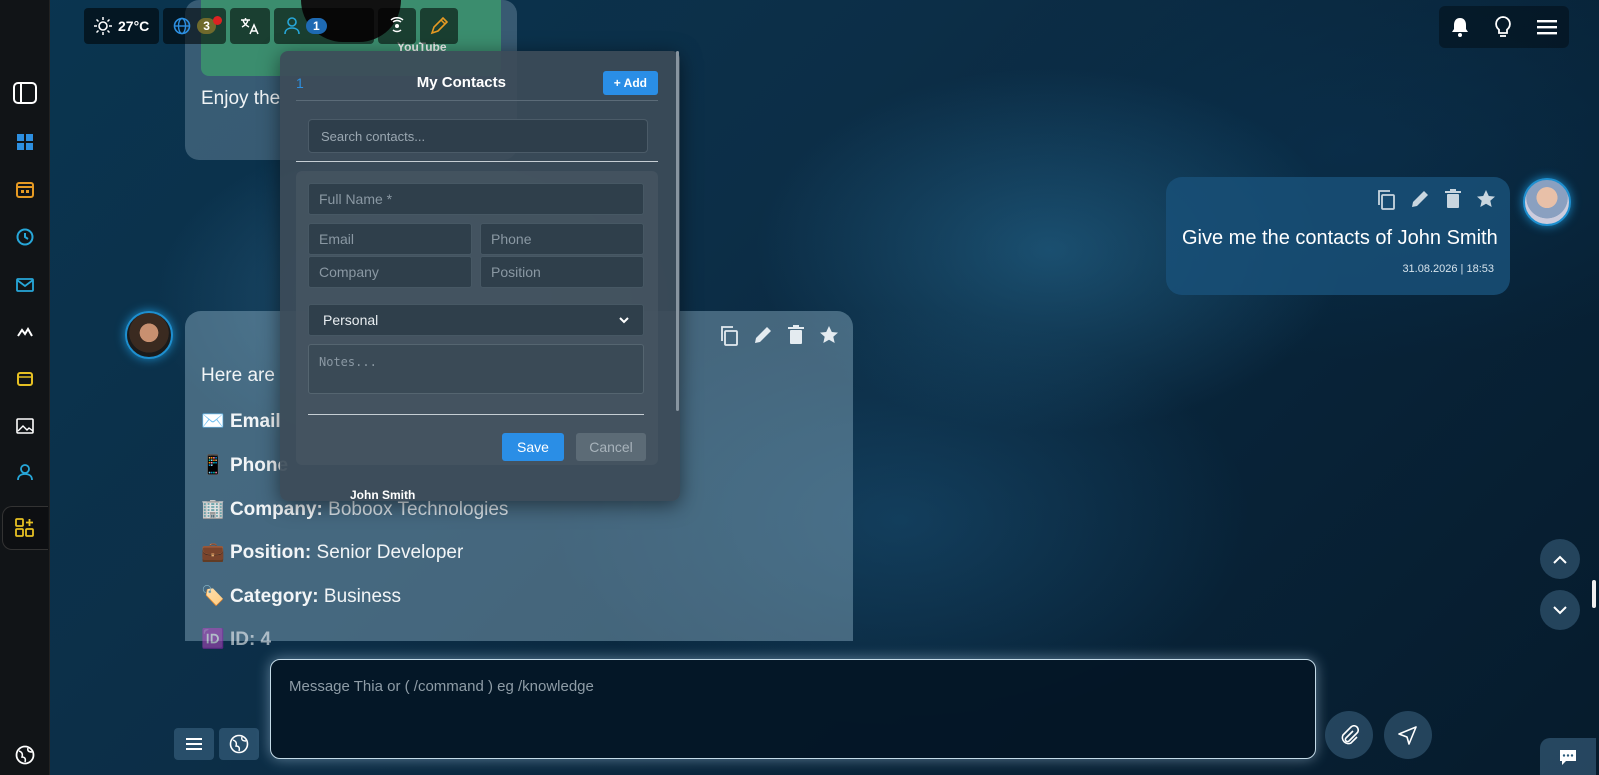  What do you see at coordinates (332, 552) in the screenshot?
I see `contact-field-position: 💼 Position: Senior Developer` at bounding box center [332, 552].